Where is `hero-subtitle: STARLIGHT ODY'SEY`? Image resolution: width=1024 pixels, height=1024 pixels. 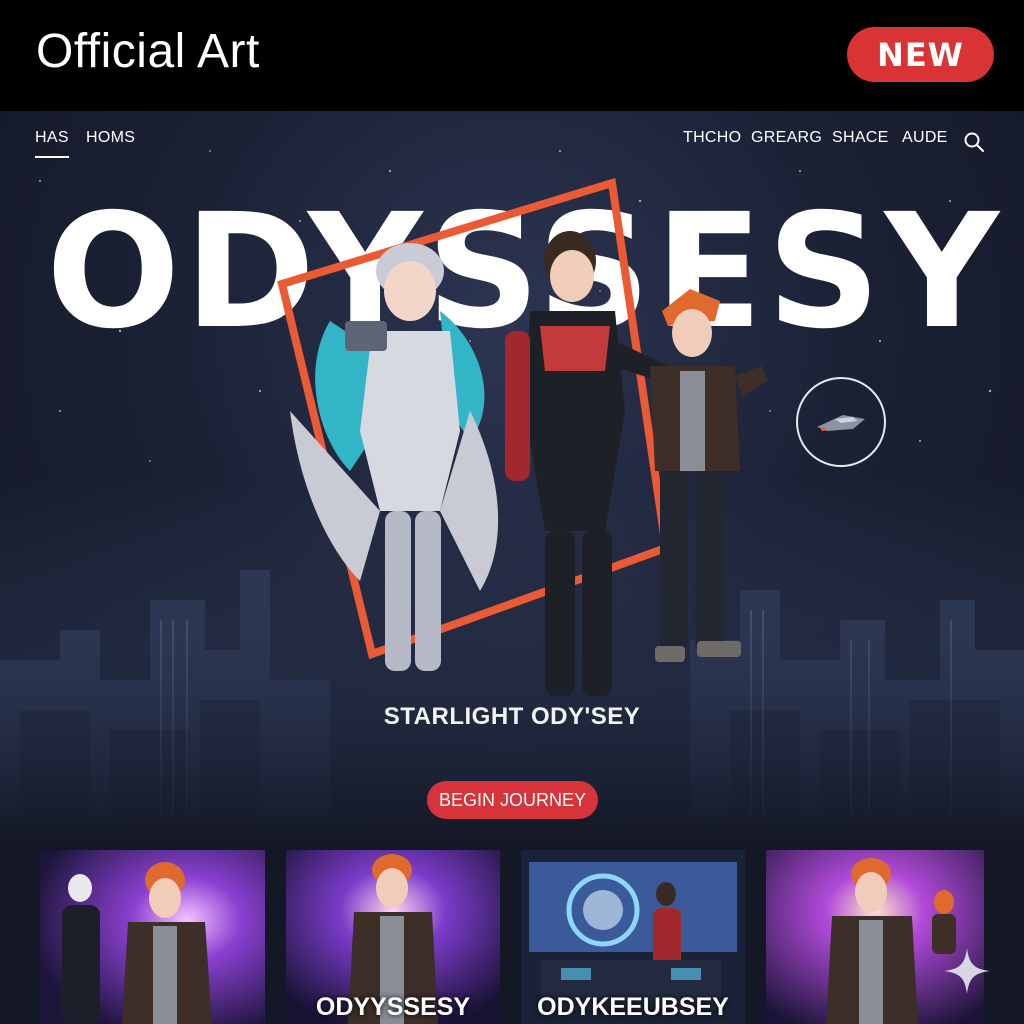 hero-subtitle: STARLIGHT ODY'SEY is located at coordinates (512, 716).